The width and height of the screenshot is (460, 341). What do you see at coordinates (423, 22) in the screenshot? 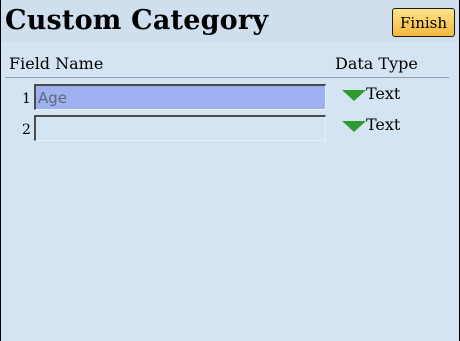
I see `finish-button: Finish` at bounding box center [423, 22].